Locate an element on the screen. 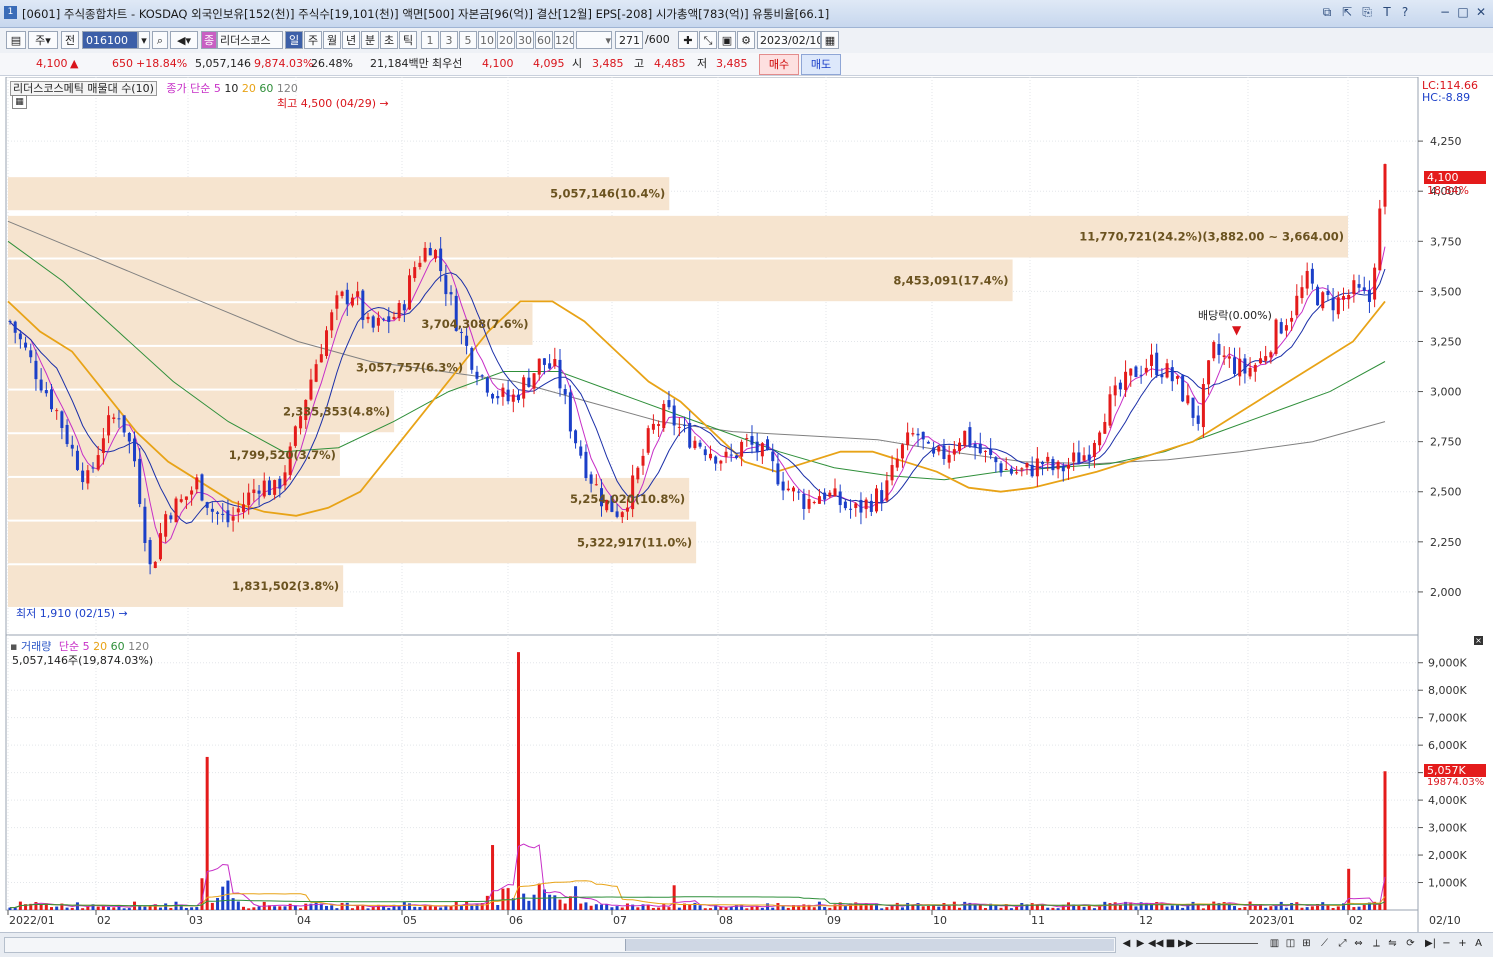  period-day: 일 is located at coordinates (294, 40).